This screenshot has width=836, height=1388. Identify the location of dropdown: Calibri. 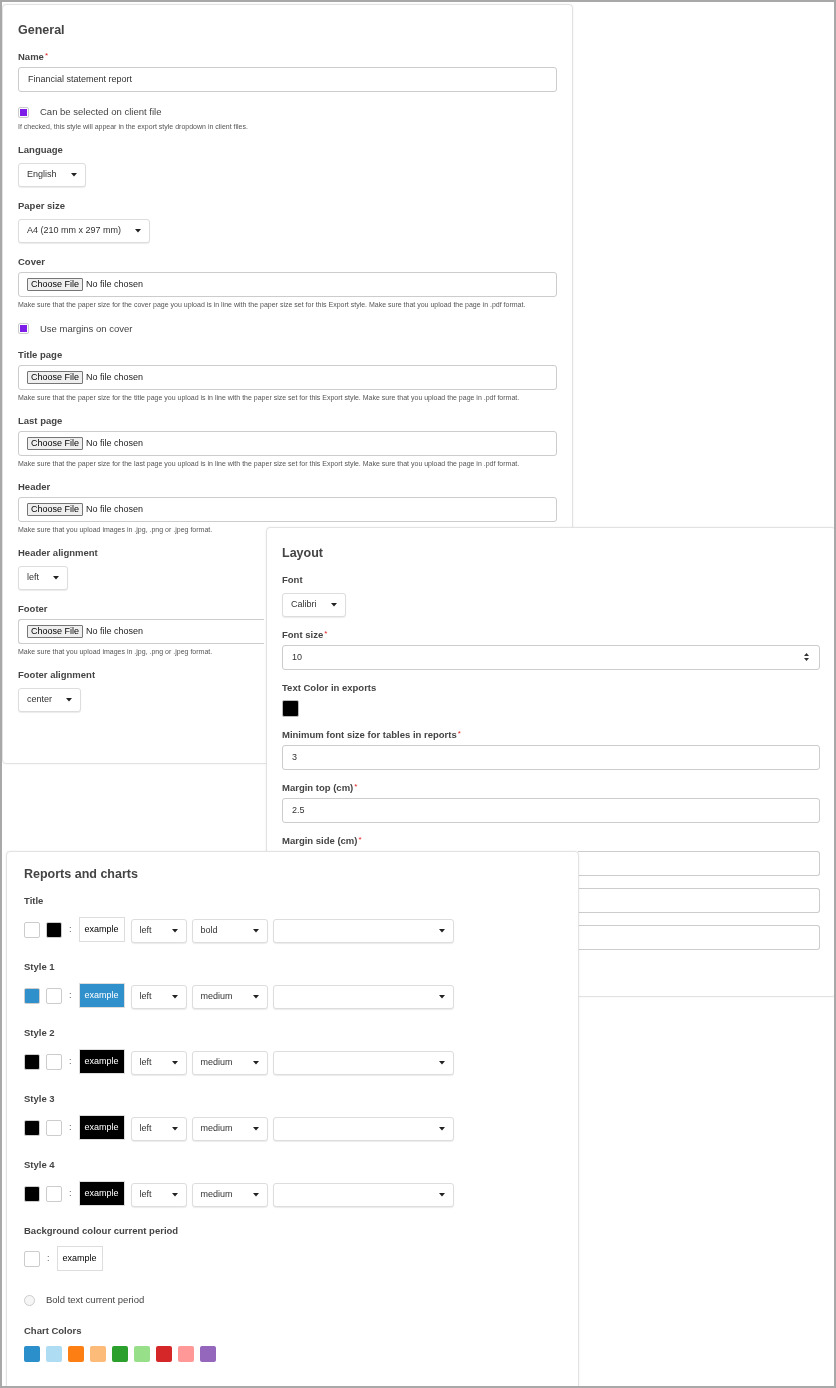
(314, 604).